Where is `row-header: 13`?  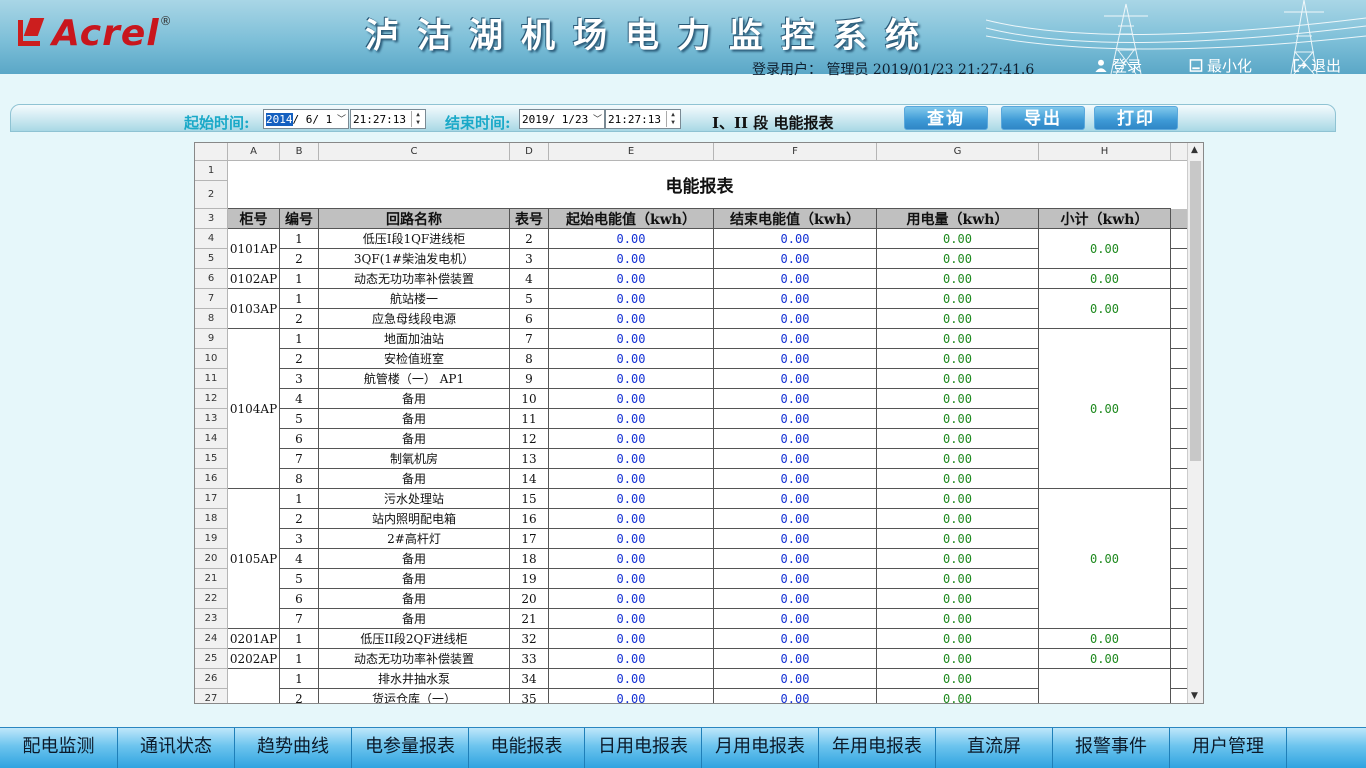 row-header: 13 is located at coordinates (211, 419).